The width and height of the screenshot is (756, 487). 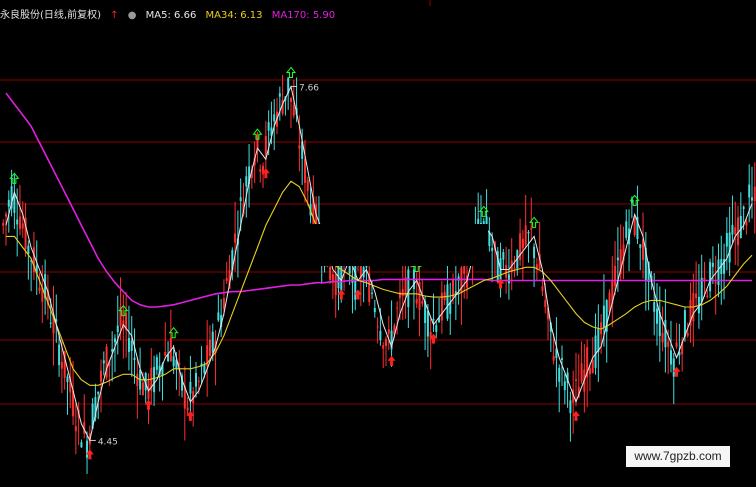 I want to click on high-label: 7.66, so click(x=309, y=88).